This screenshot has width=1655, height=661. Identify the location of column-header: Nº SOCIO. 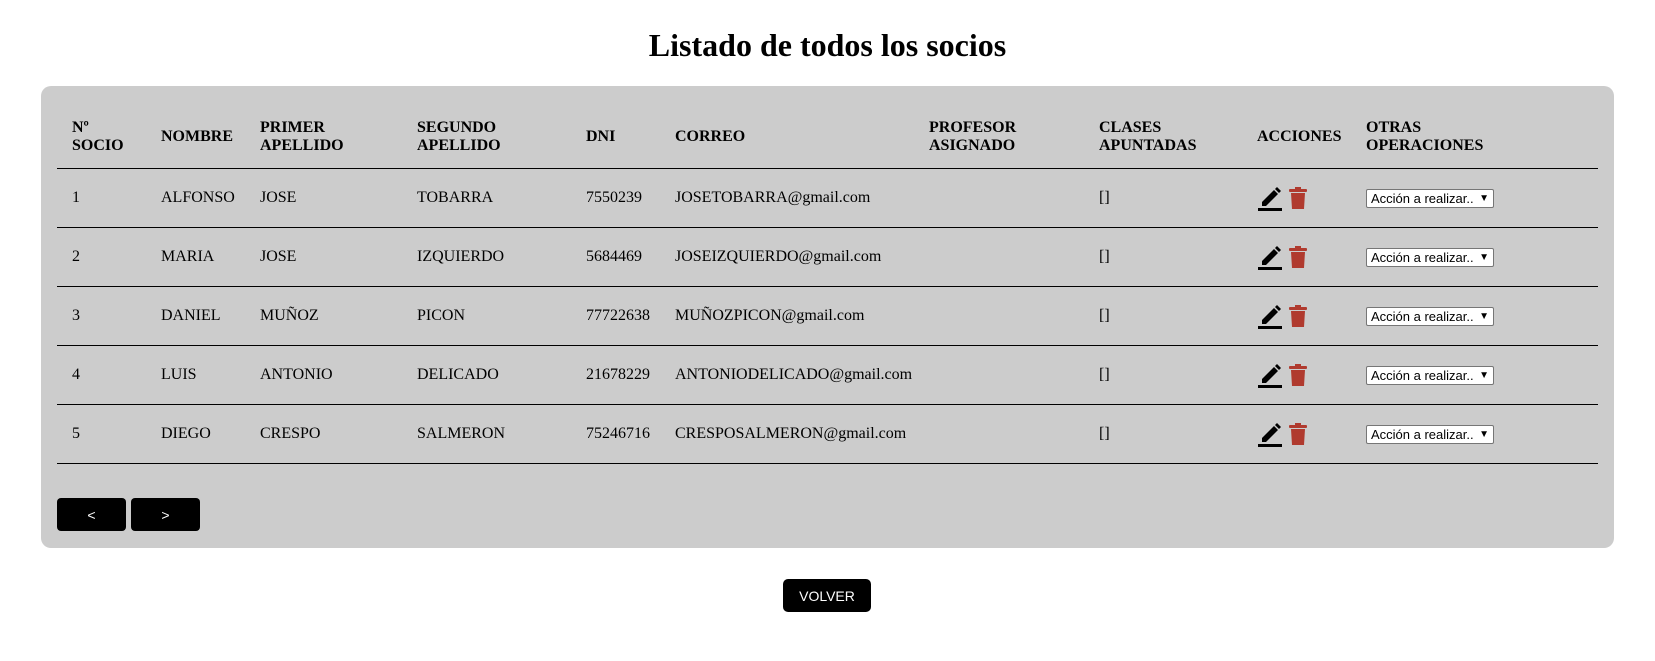
(101, 137).